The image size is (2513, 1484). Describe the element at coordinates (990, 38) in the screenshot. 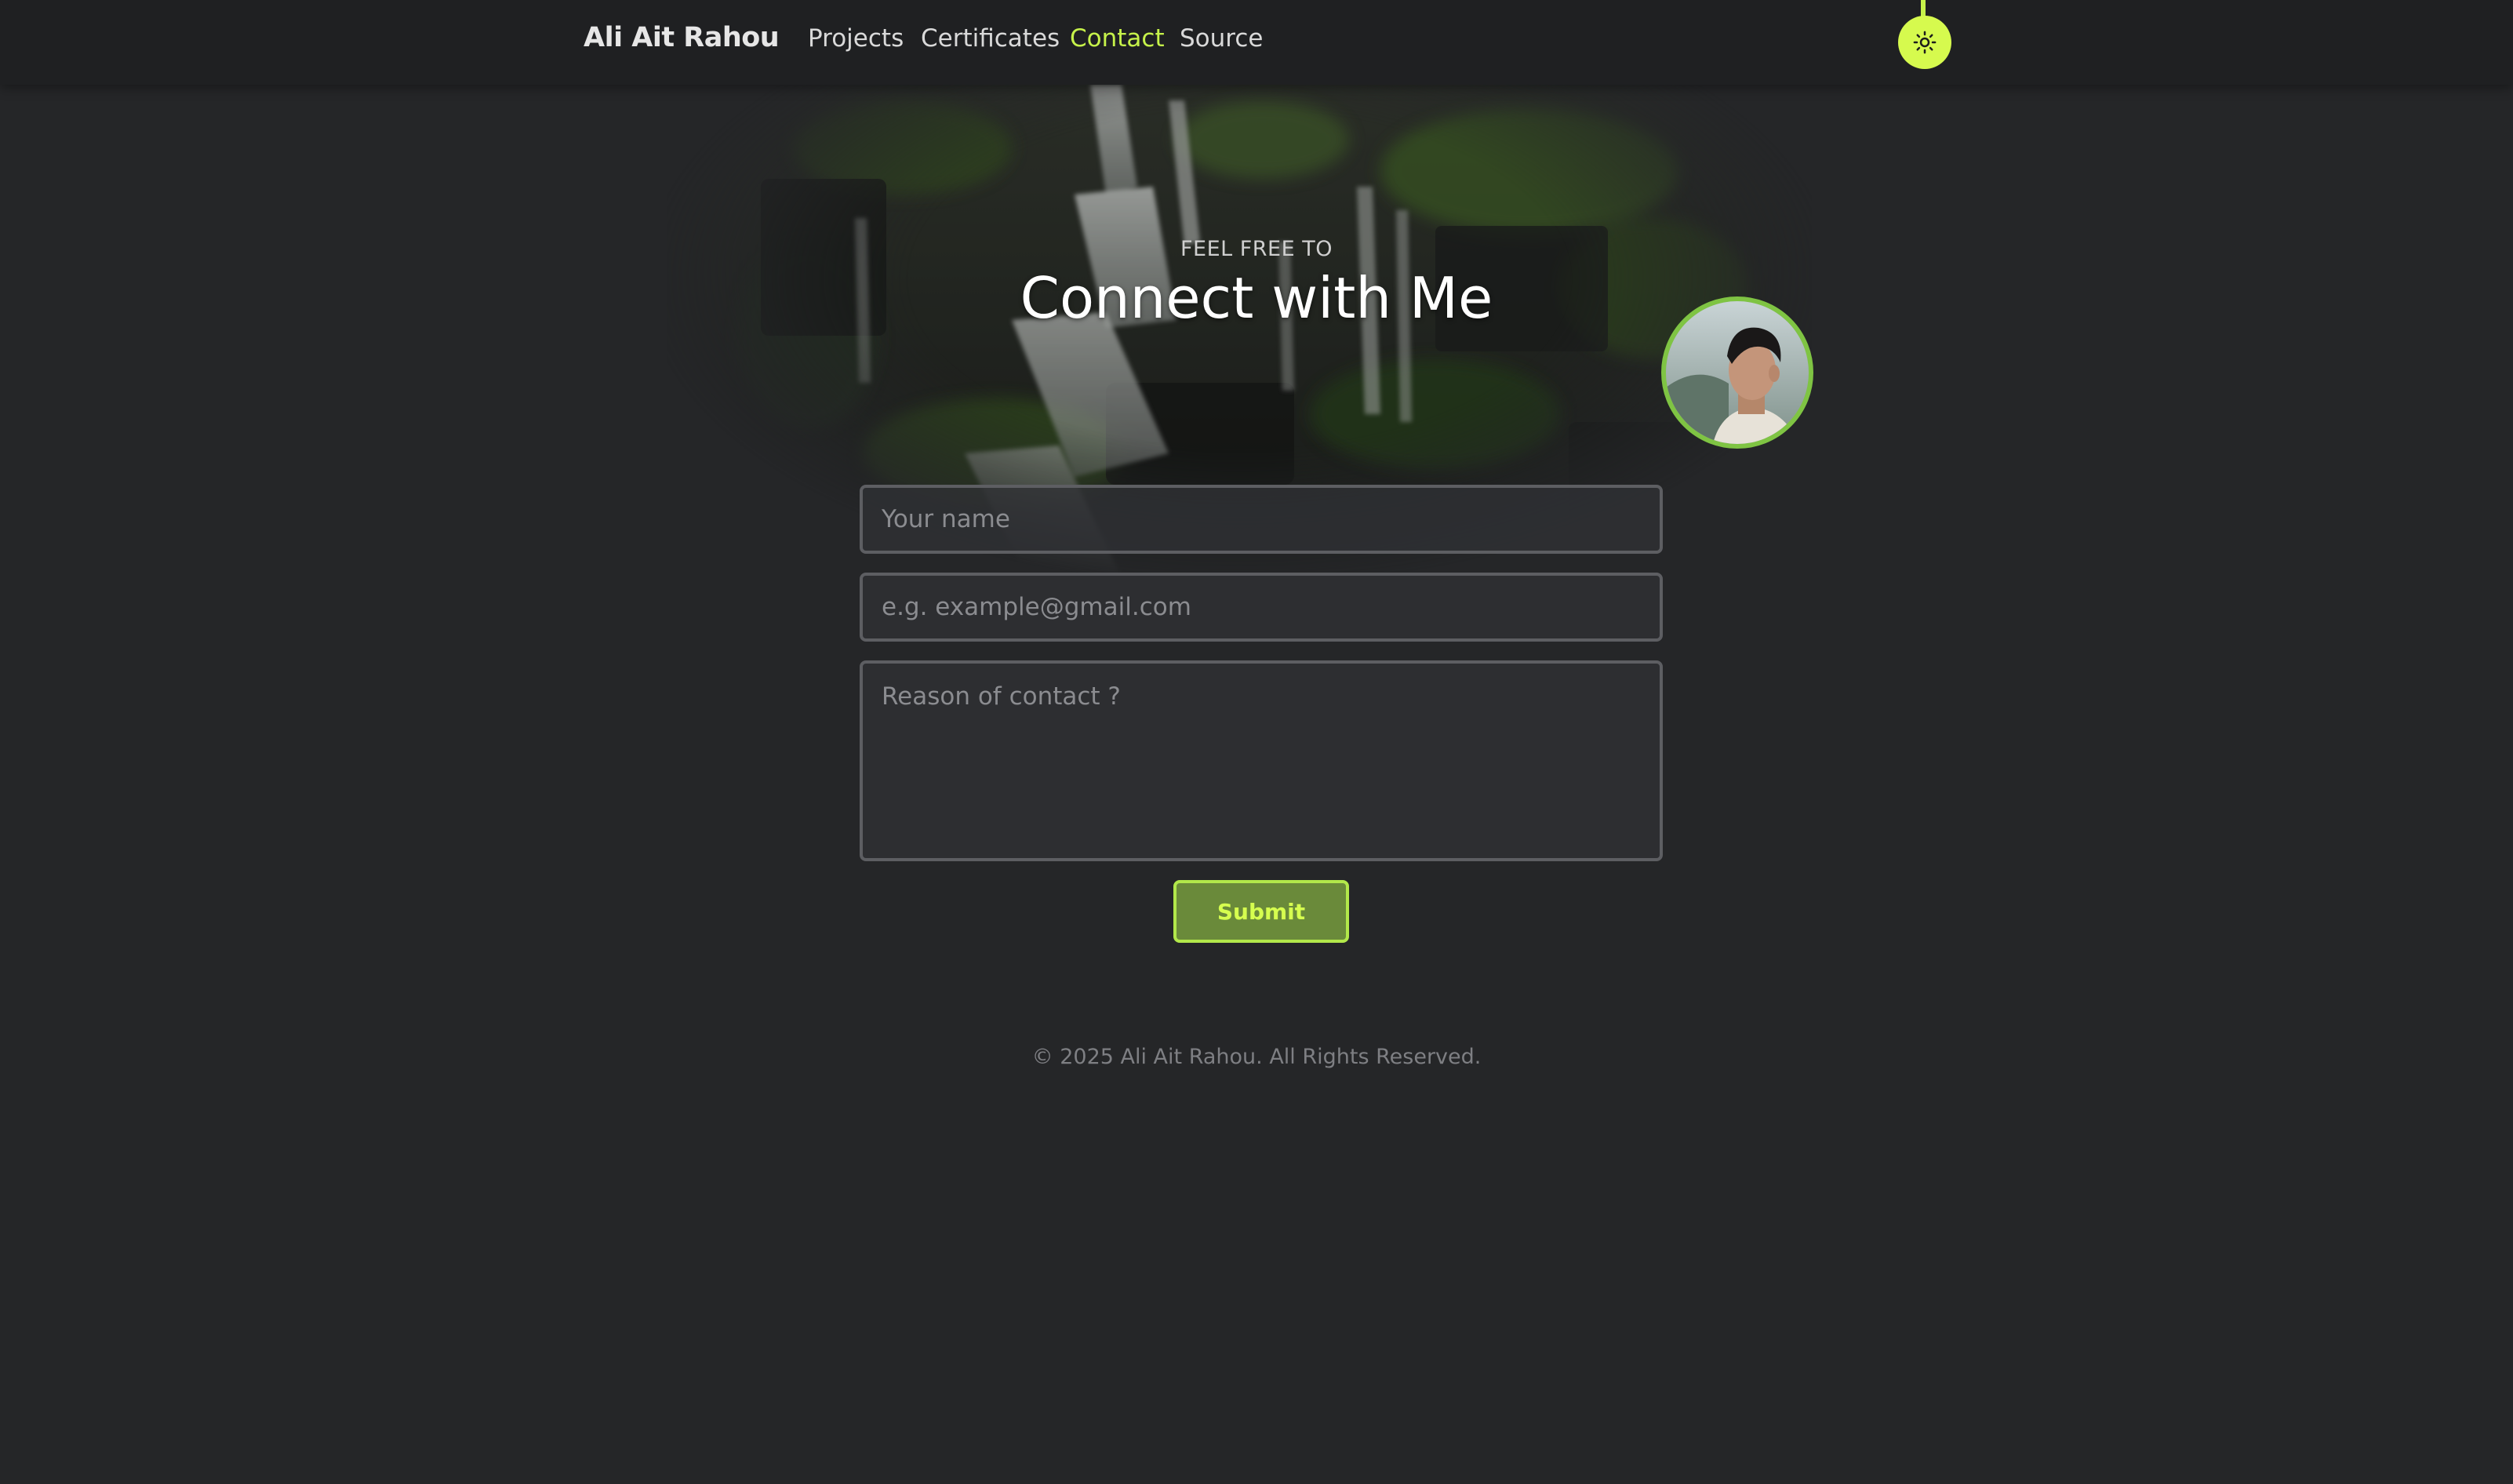

I see `nav-link-certificates: Certificates` at that location.